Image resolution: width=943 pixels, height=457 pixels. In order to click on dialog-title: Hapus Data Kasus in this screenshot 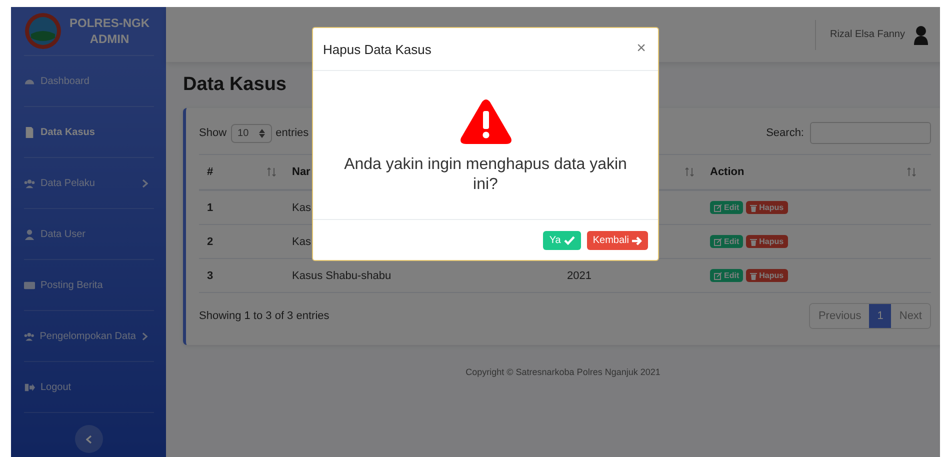, I will do `click(377, 49)`.